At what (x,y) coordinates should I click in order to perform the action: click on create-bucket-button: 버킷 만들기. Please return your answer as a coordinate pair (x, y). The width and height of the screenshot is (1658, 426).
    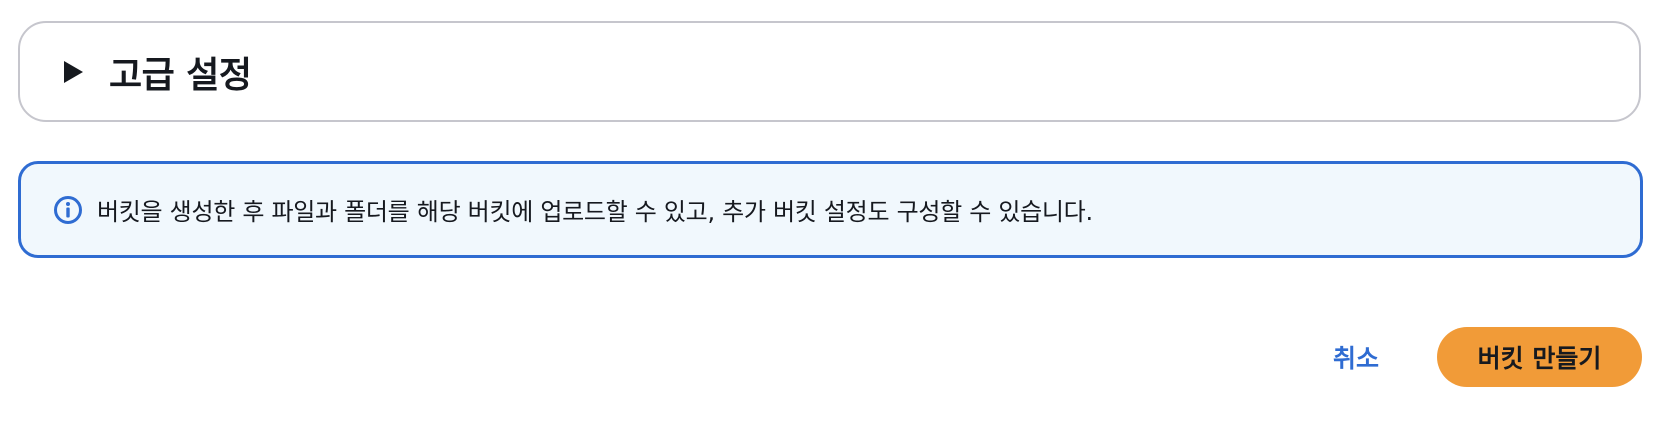
    Looking at the image, I should click on (1539, 357).